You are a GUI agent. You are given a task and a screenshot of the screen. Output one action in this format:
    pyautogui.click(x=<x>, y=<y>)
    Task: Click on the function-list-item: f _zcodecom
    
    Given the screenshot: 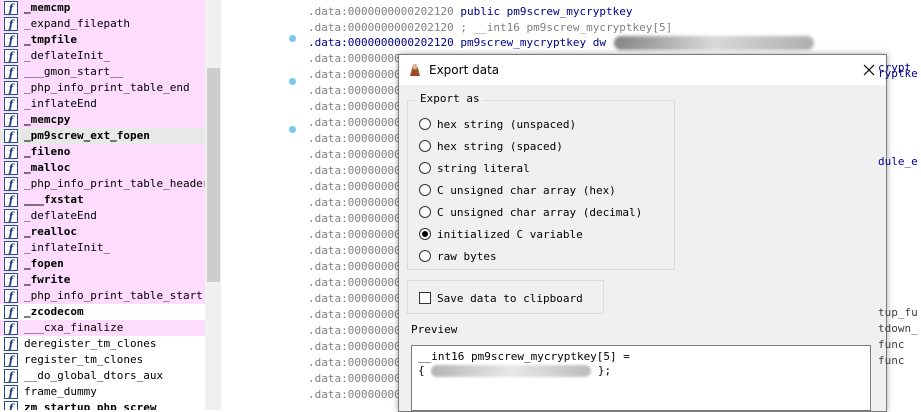 What is the action you would take?
    pyautogui.click(x=102, y=312)
    